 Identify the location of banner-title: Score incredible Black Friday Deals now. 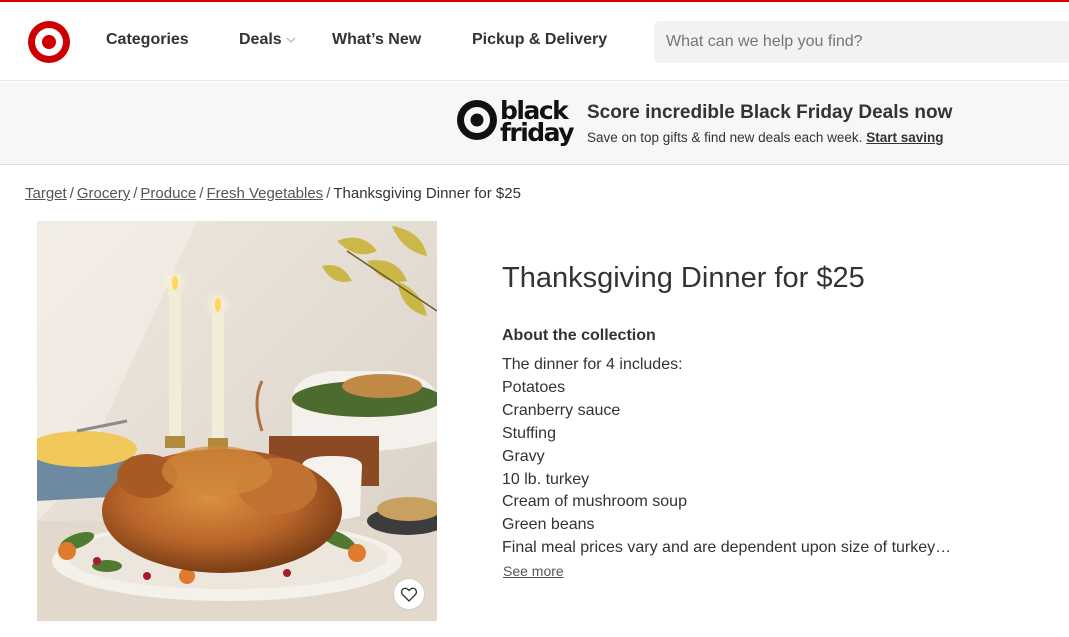
(770, 112).